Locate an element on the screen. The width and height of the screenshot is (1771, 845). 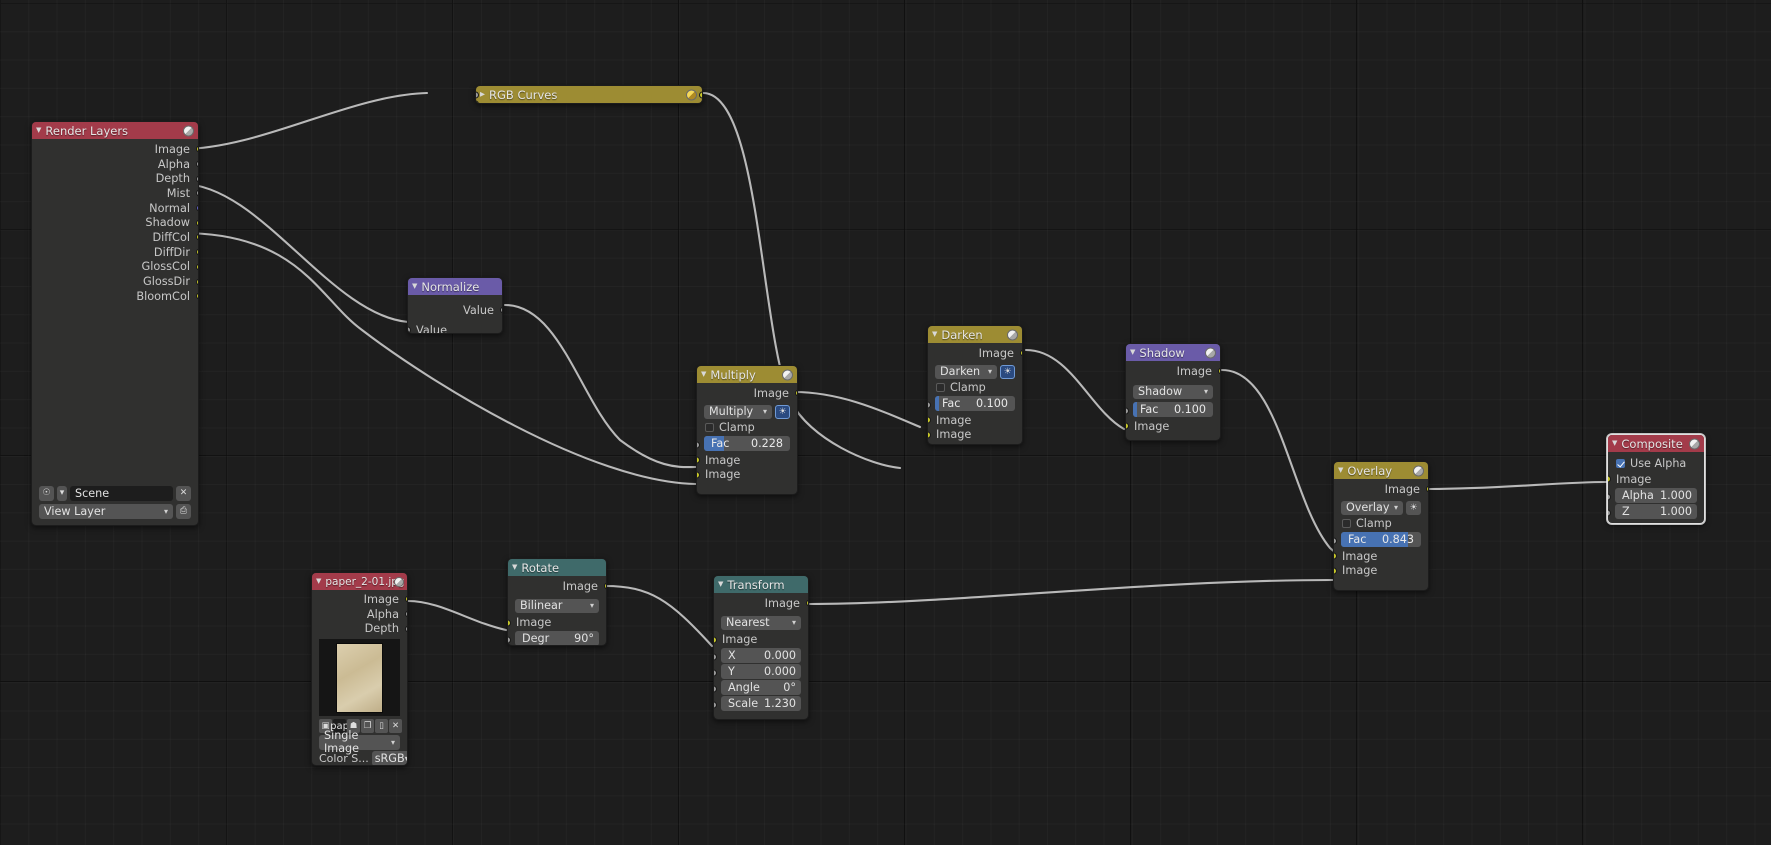
filter-dropdown: Bilinear ▾ is located at coordinates (557, 606).